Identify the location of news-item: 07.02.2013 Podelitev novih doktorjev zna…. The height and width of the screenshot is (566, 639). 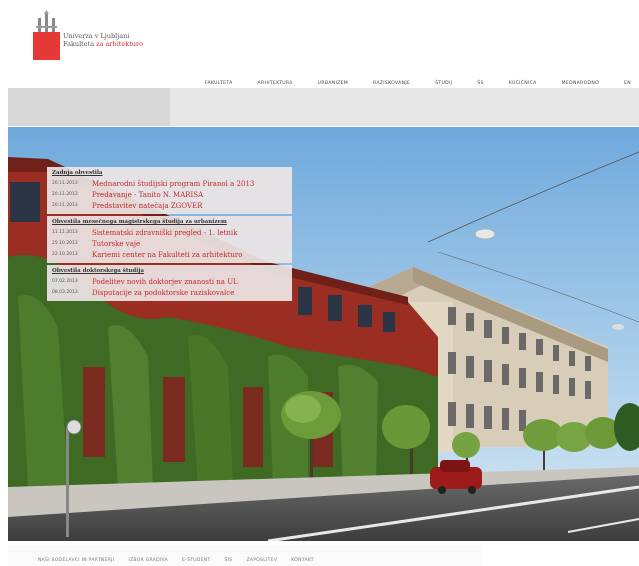
(169, 281).